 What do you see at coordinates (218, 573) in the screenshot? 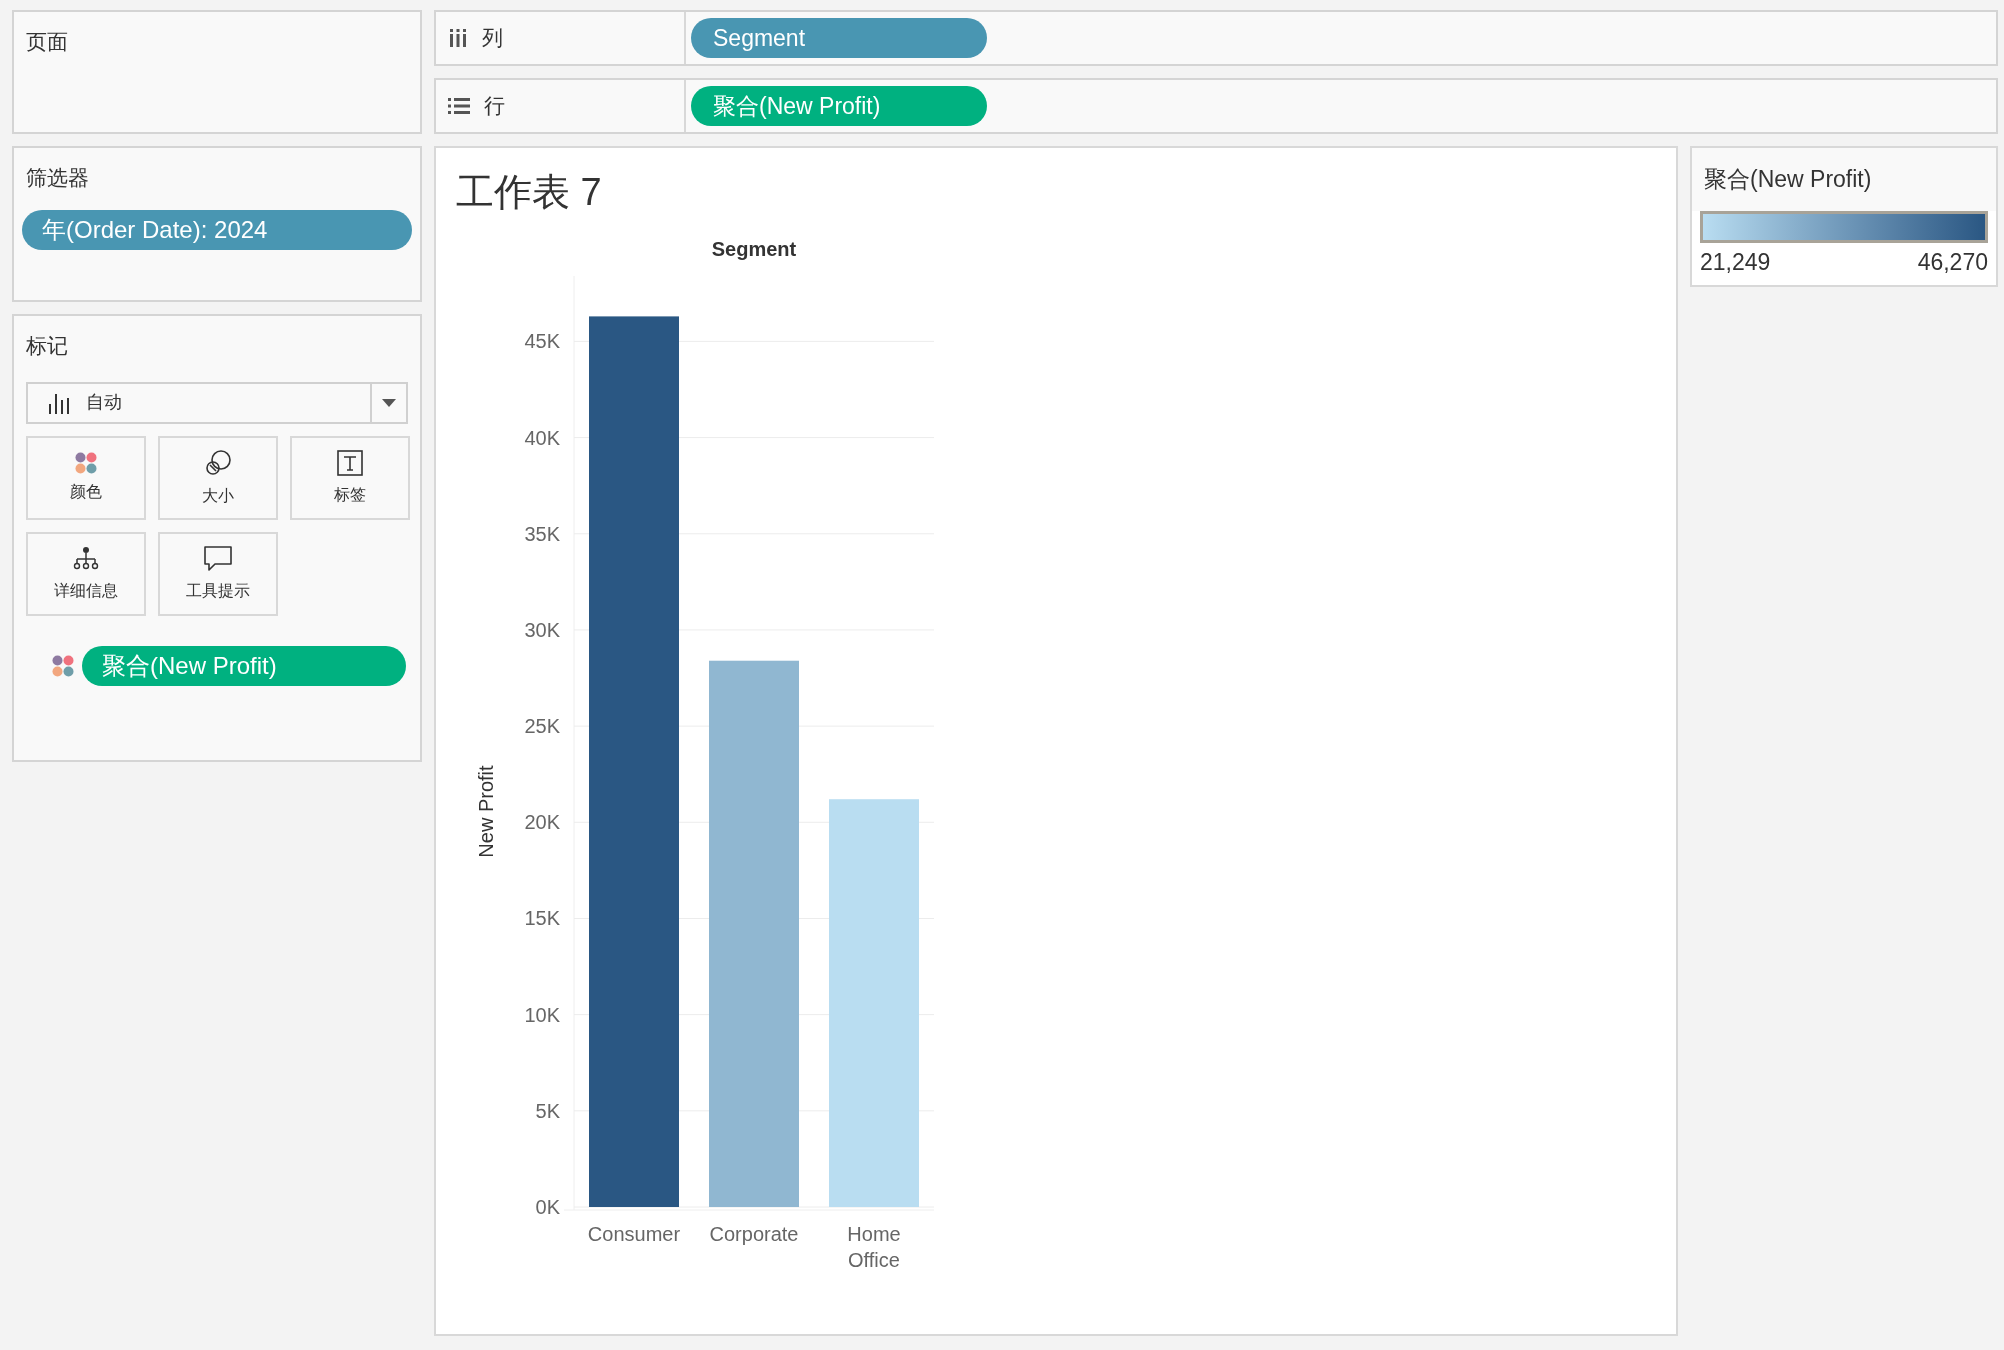
I see `mark-card: 工具提示` at bounding box center [218, 573].